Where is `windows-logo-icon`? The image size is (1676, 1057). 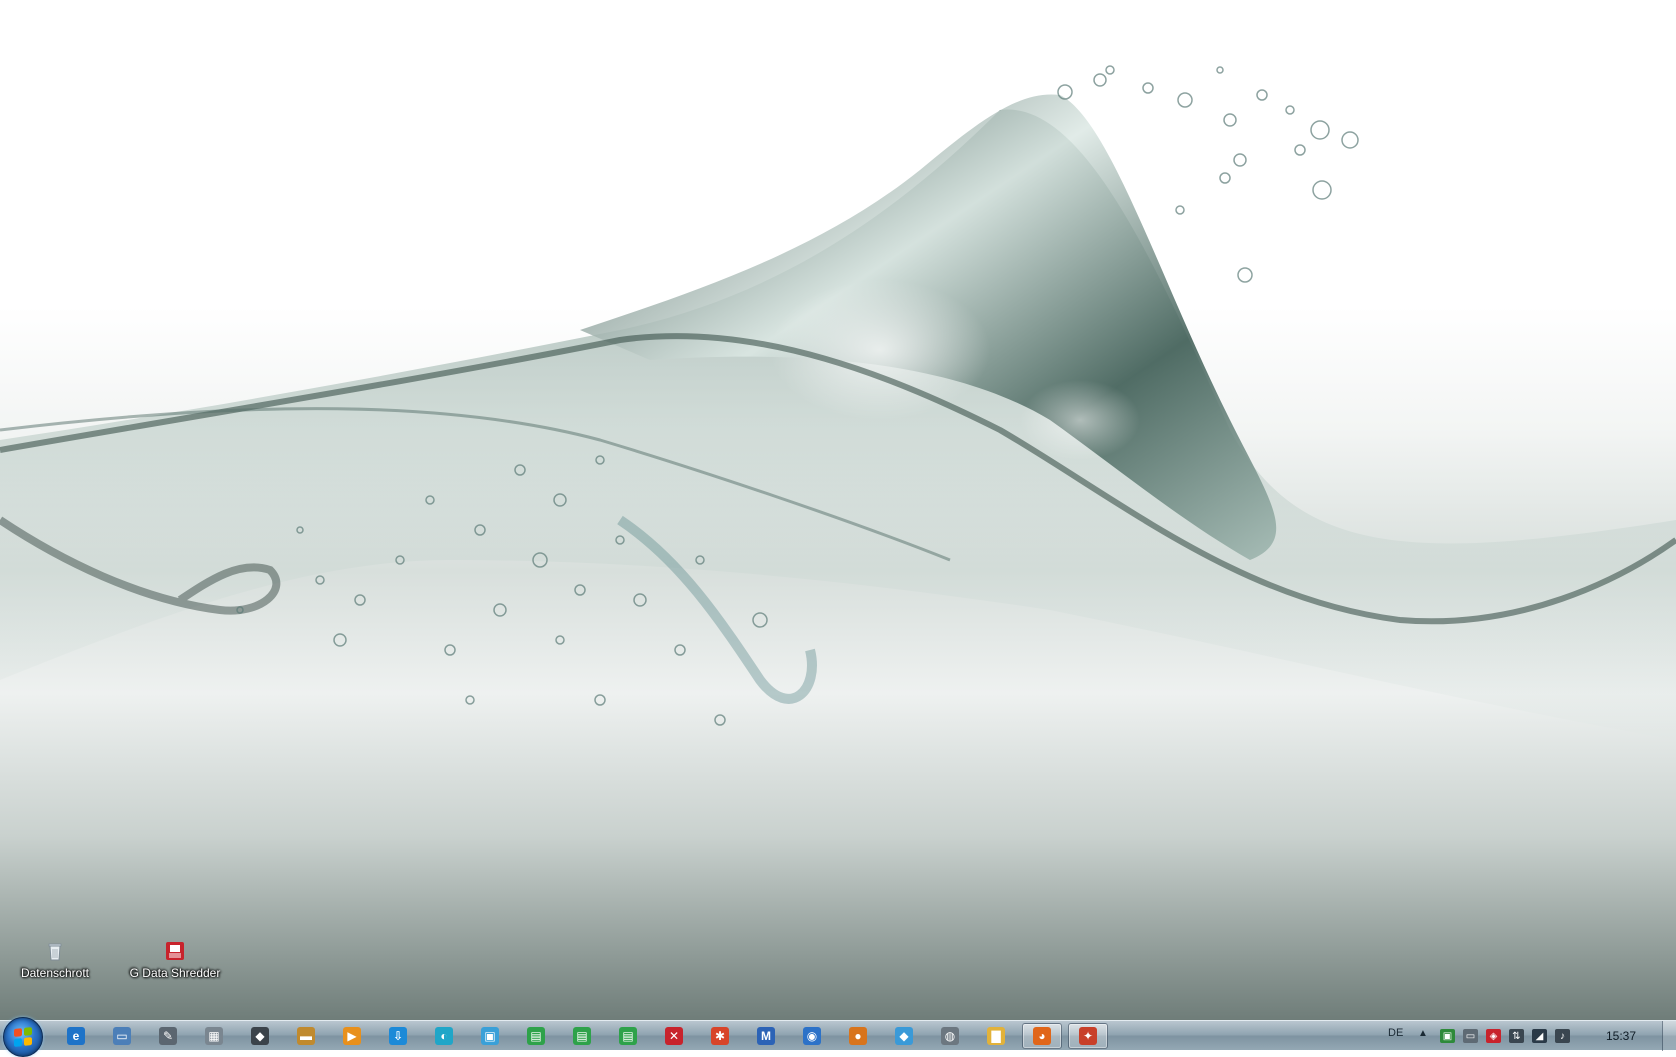 windows-logo-icon is located at coordinates (23, 1037).